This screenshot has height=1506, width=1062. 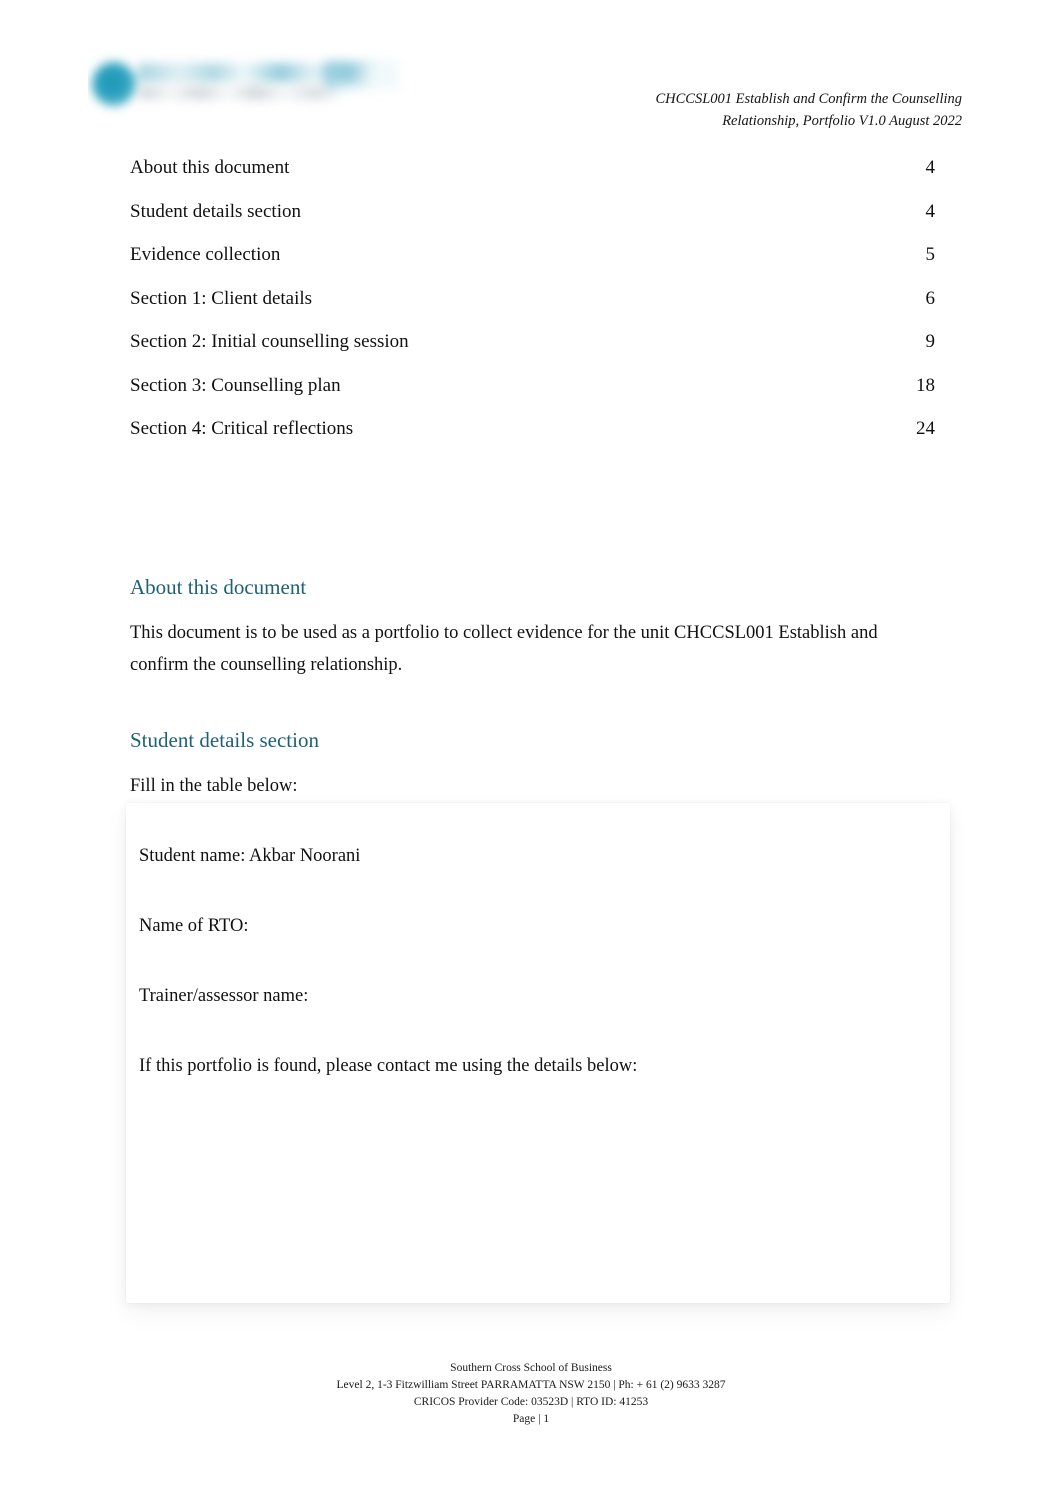 I want to click on toc-entry-title: About this document, so click(x=210, y=167).